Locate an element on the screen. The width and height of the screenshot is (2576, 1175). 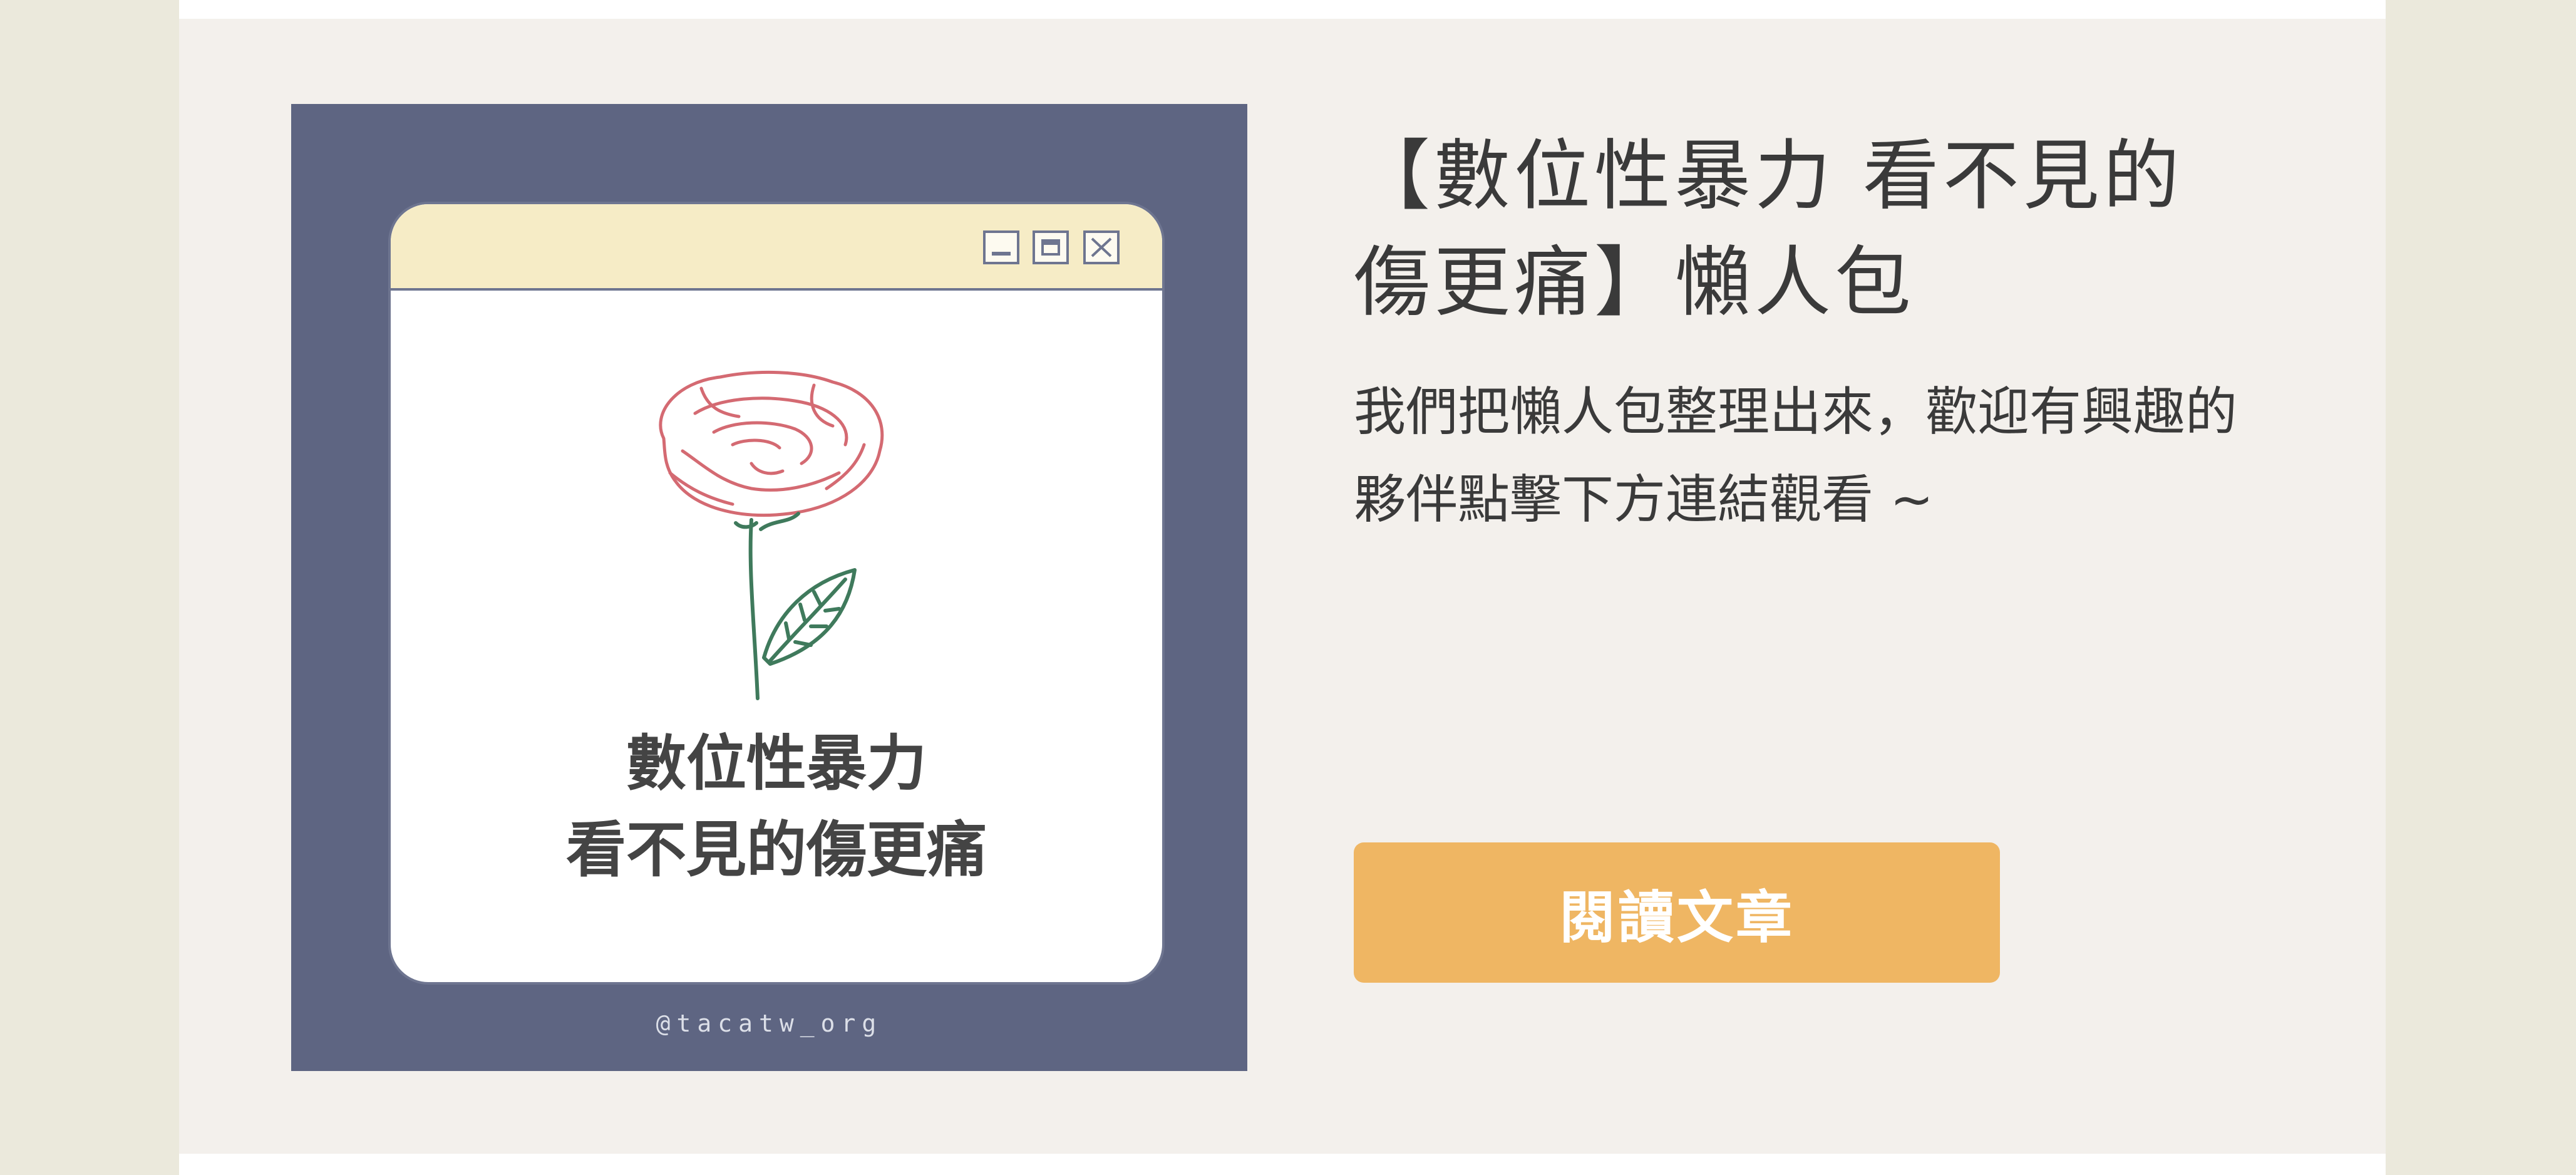
window-title-bar is located at coordinates (777, 247).